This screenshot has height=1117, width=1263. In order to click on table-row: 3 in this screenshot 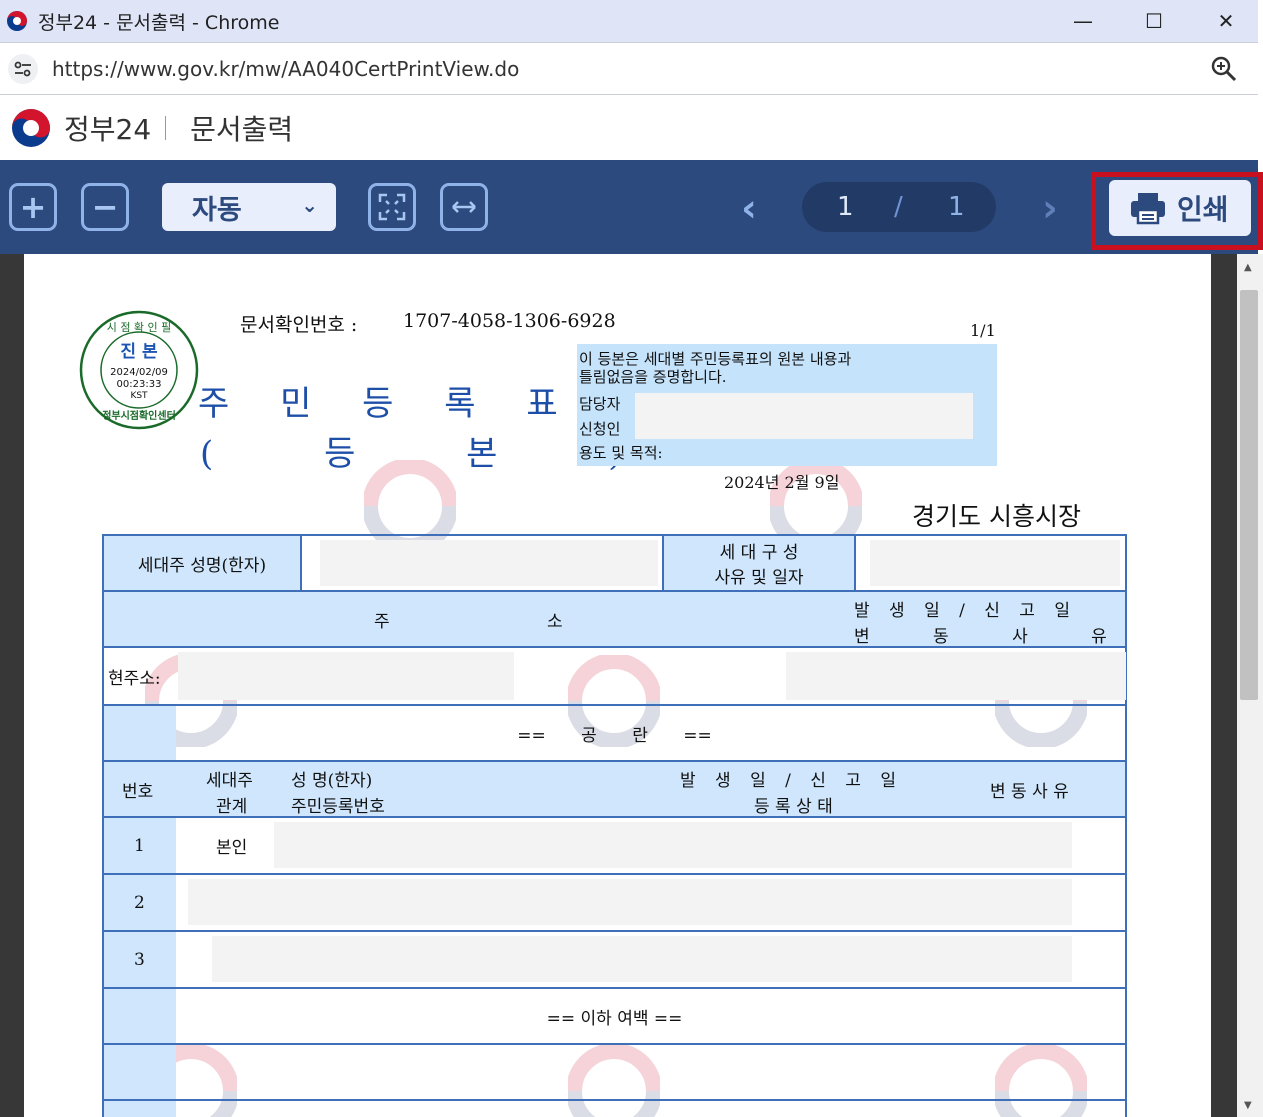, I will do `click(614, 959)`.